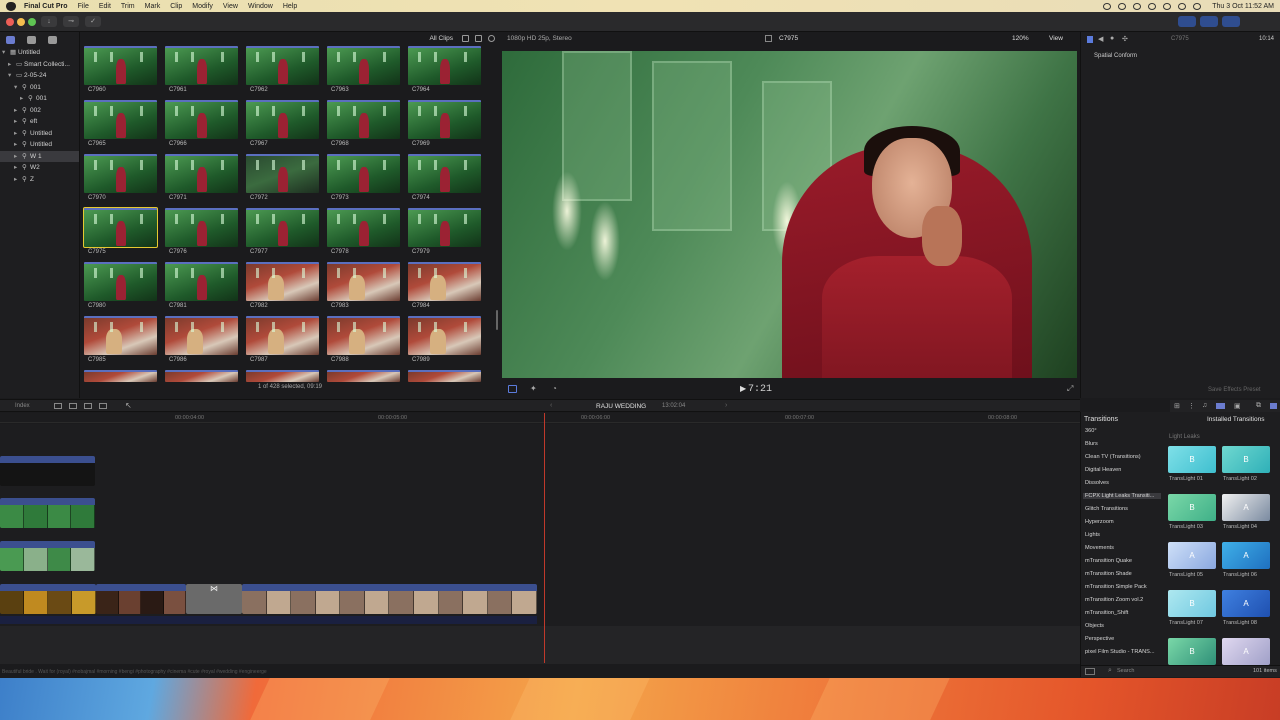  What do you see at coordinates (1234, 390) in the screenshot?
I see `save-effects-preset-button: Save Effects Preset` at bounding box center [1234, 390].